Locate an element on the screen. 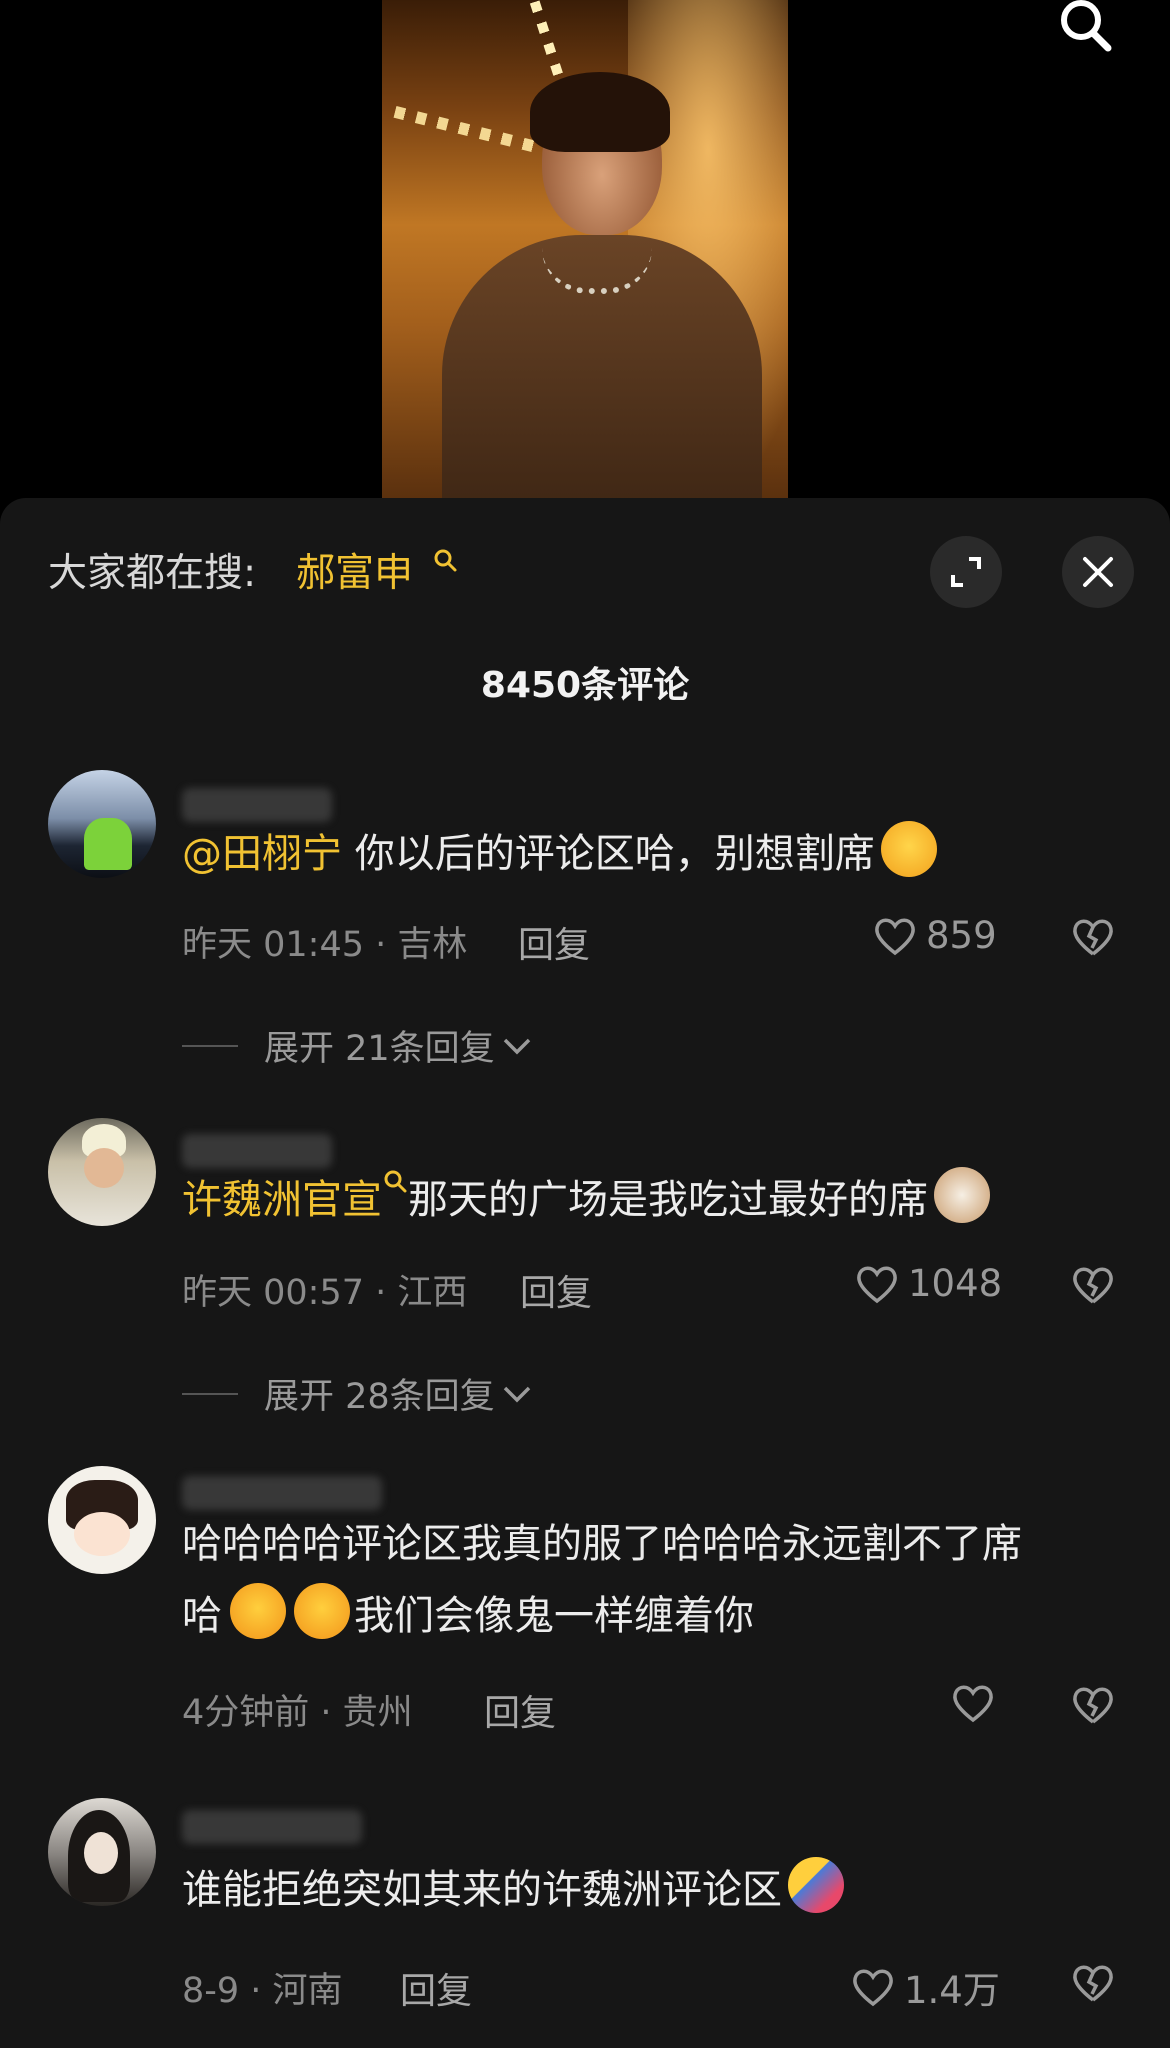  comment-text: @田栩宁 你以后的评论区哈，别想割席 is located at coordinates (652, 854).